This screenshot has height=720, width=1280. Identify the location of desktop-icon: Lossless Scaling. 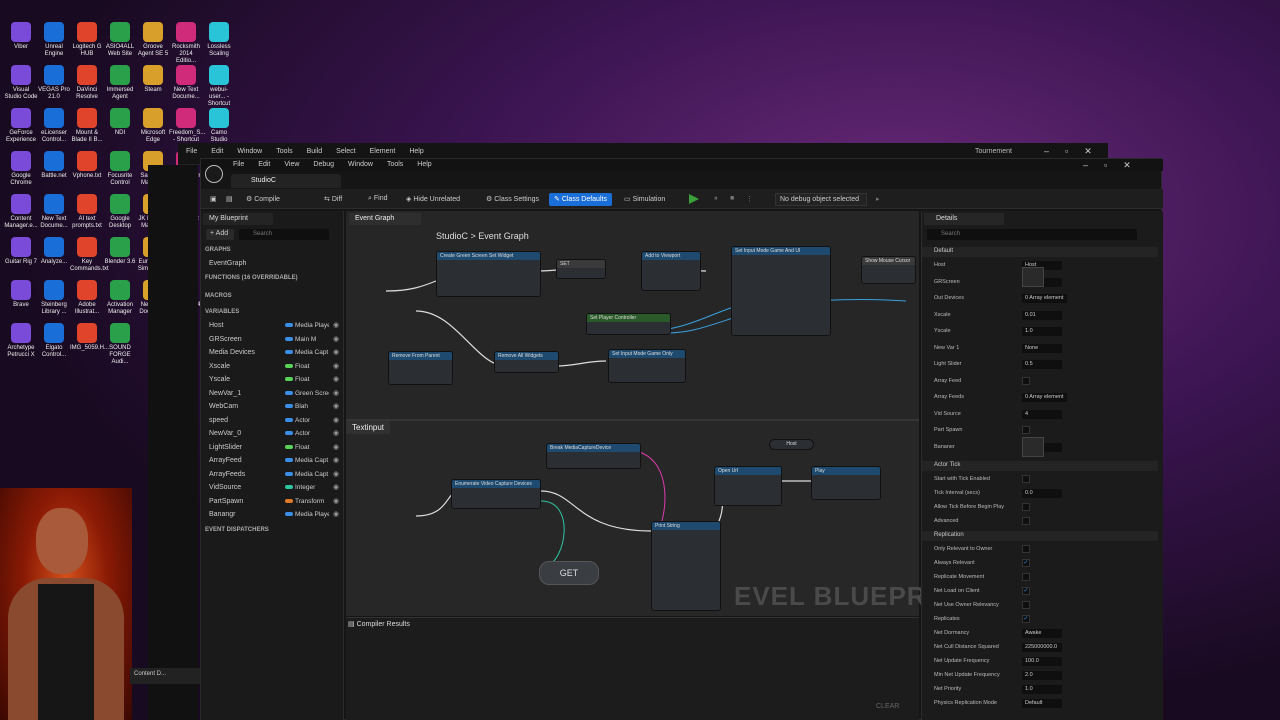
(219, 40).